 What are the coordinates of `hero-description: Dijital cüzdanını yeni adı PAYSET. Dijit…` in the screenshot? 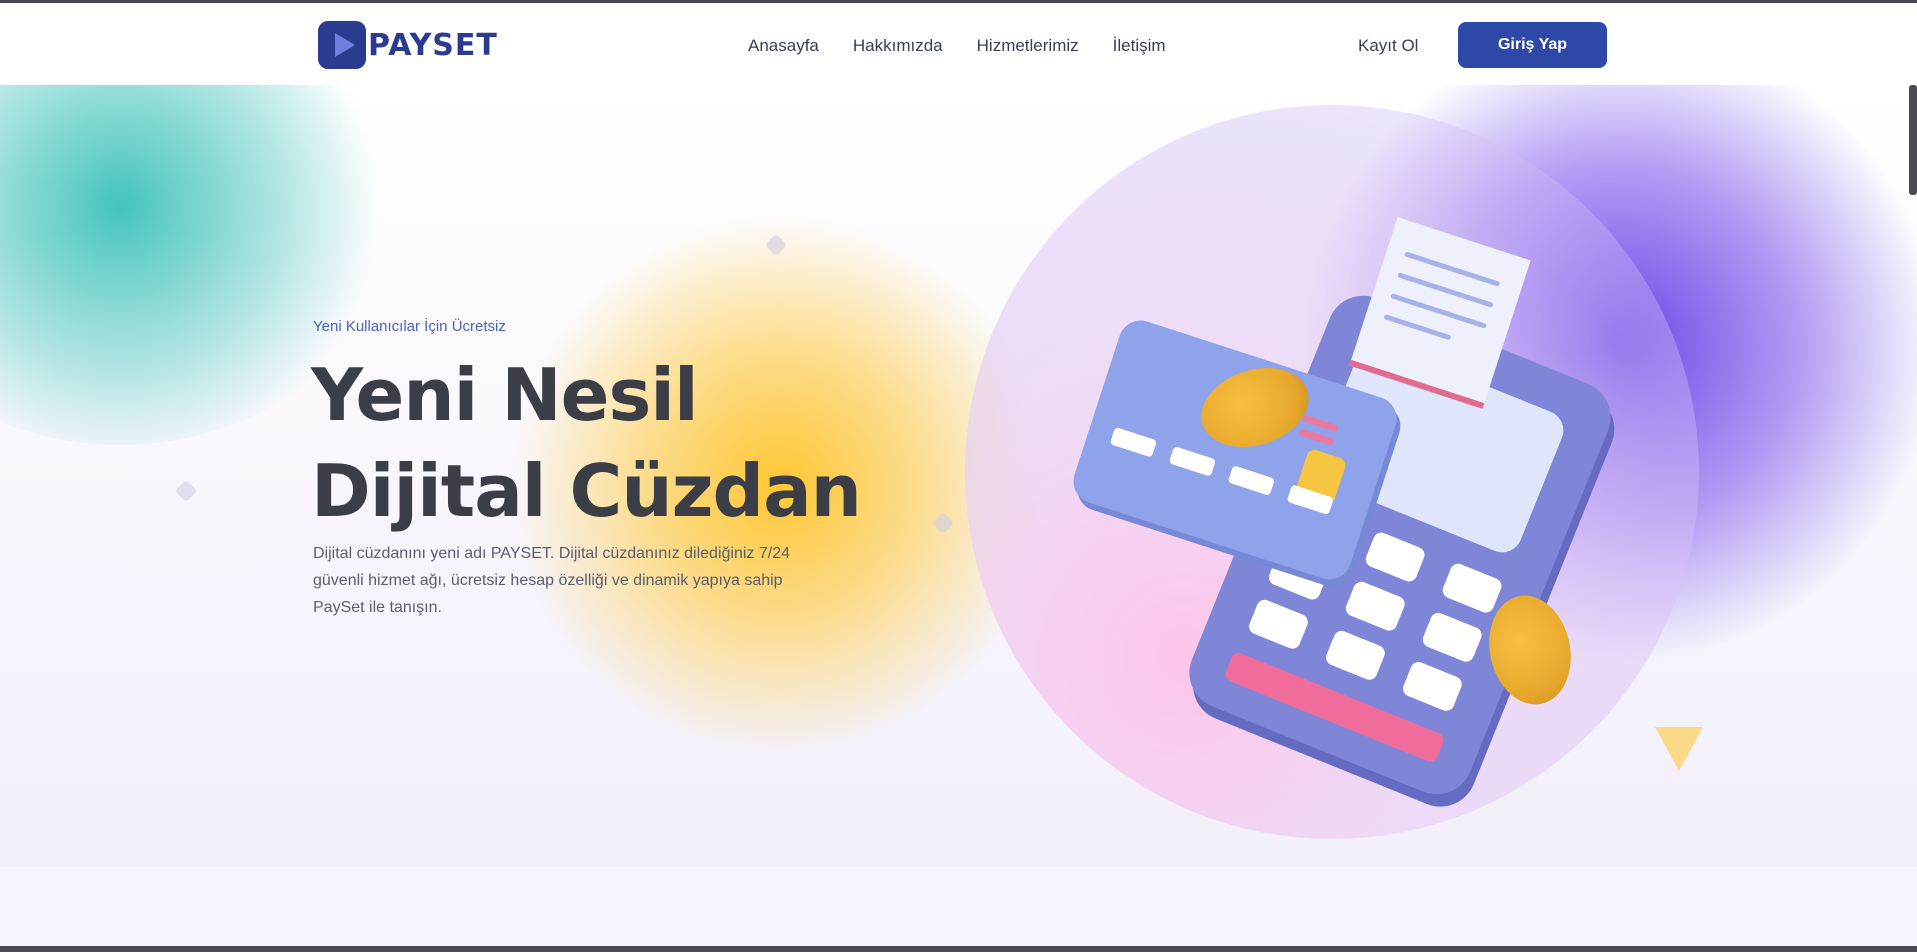 It's located at (551, 580).